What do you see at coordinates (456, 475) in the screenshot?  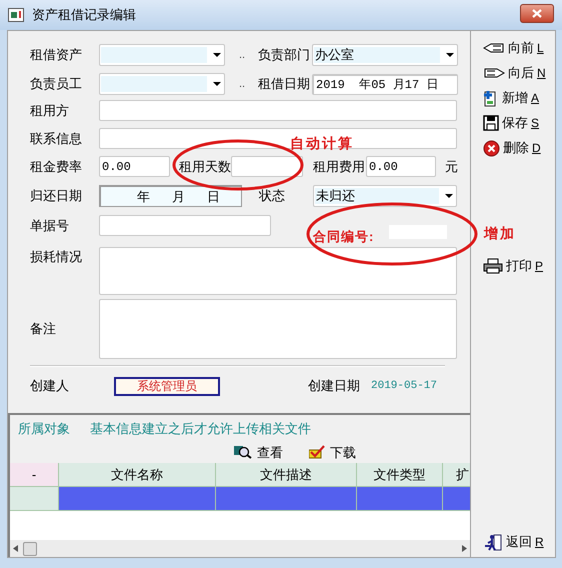 I see `column-header: 扩` at bounding box center [456, 475].